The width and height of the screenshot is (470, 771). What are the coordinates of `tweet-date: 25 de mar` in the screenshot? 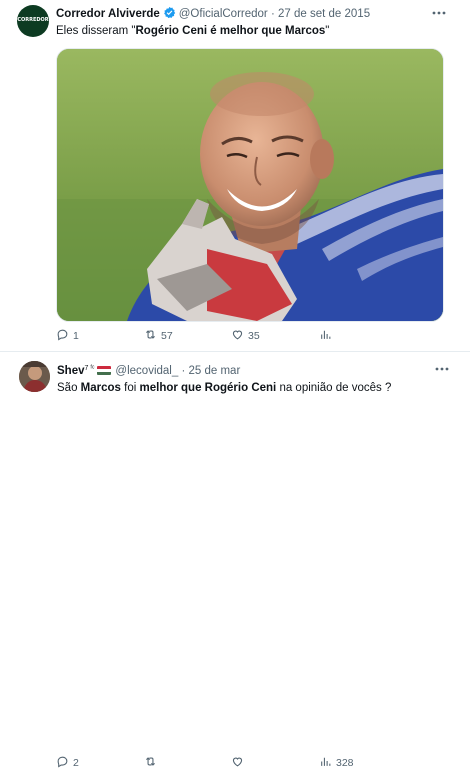 It's located at (215, 371).